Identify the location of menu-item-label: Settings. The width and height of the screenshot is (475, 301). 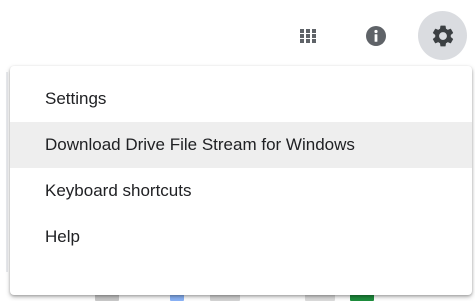
(76, 98).